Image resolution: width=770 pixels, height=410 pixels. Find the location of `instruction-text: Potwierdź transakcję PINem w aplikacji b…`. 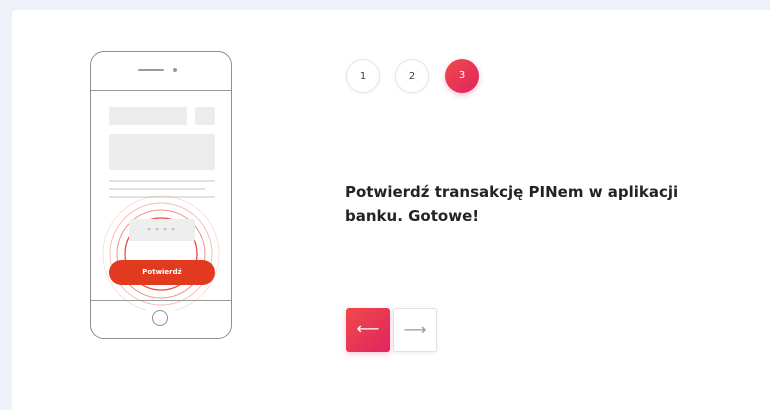

instruction-text: Potwierdź transakcję PINem w aplikacji b… is located at coordinates (512, 204).